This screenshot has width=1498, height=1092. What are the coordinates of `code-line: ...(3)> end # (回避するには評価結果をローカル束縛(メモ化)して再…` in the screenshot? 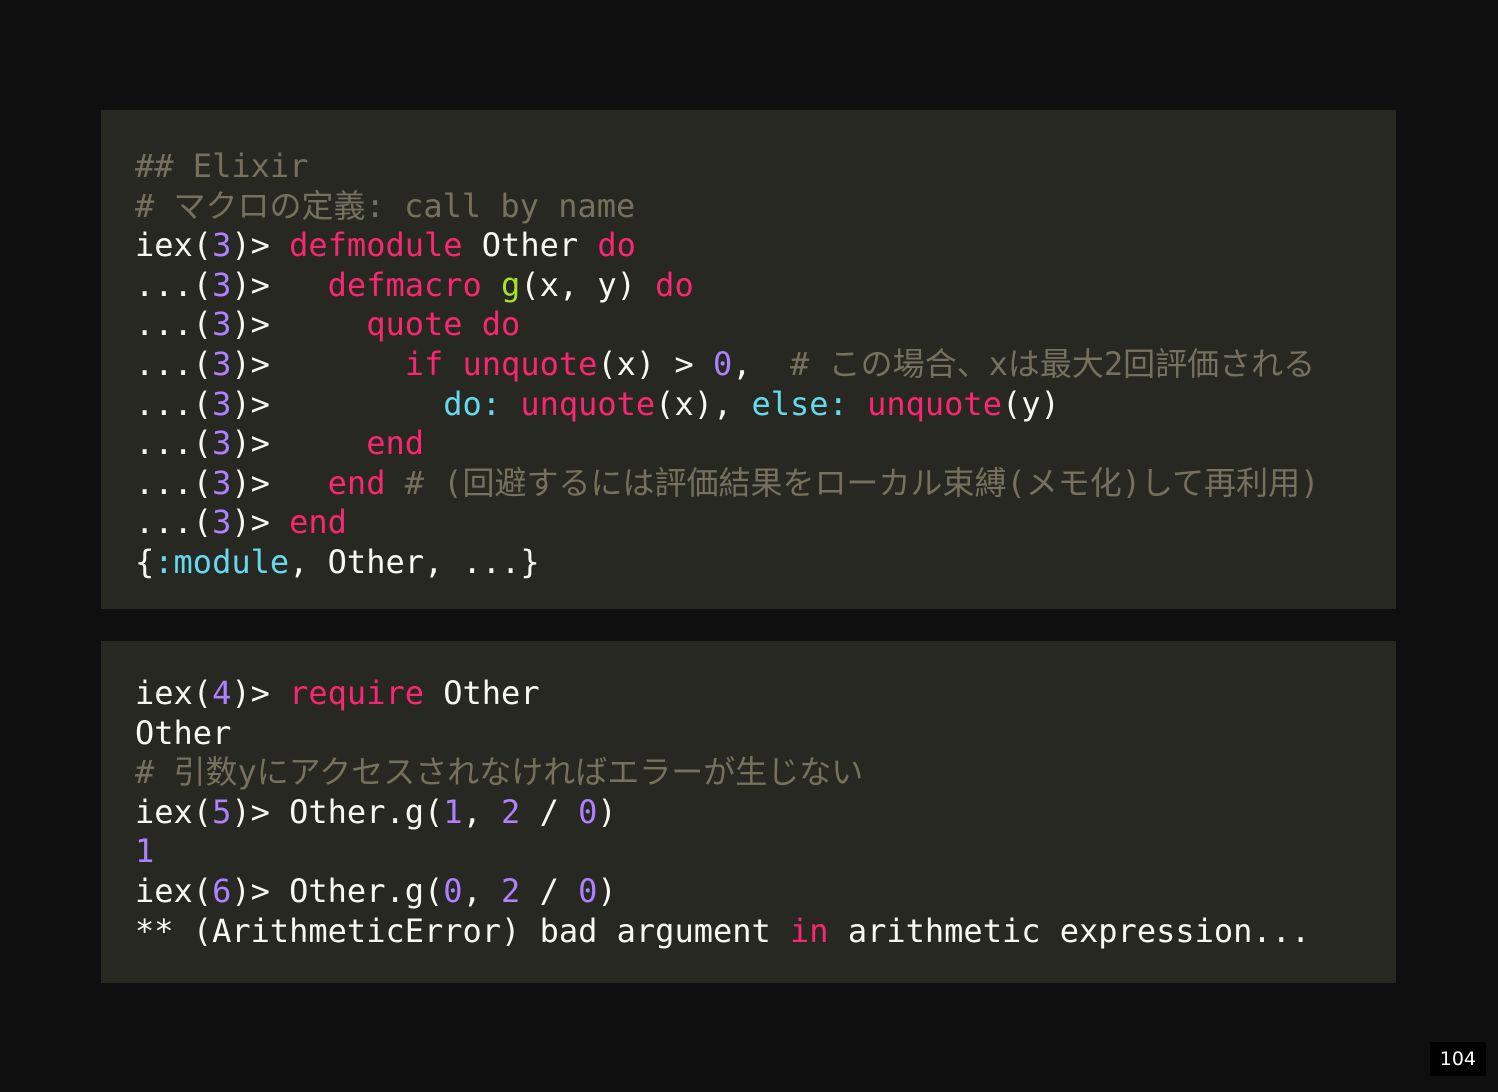 It's located at (765, 484).